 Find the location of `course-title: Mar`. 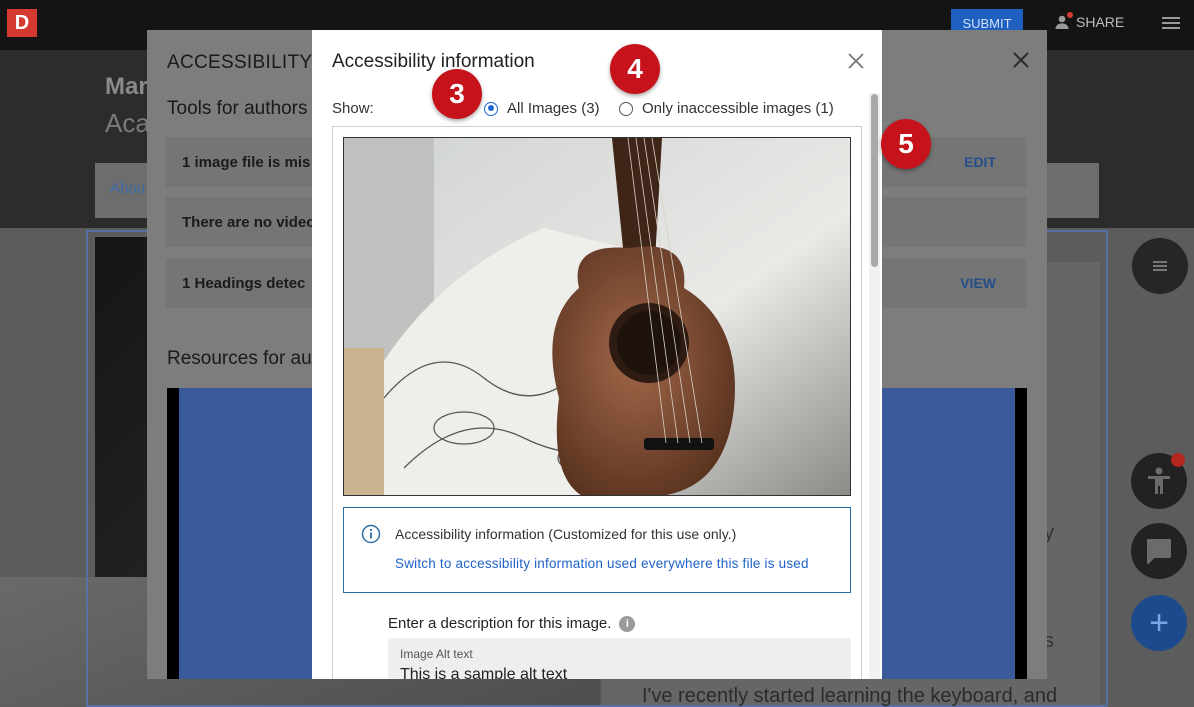

course-title: Mar is located at coordinates (126, 86).